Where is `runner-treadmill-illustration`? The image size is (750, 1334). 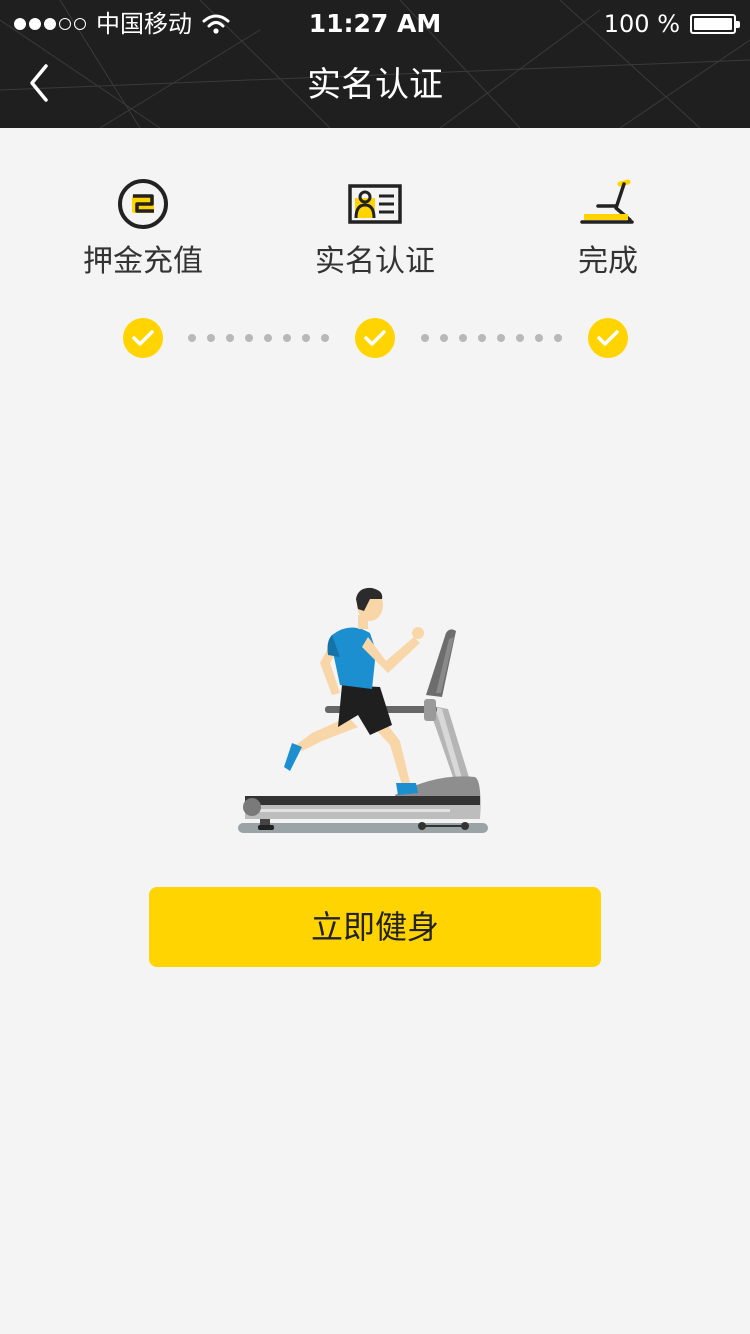 runner-treadmill-illustration is located at coordinates (363, 710).